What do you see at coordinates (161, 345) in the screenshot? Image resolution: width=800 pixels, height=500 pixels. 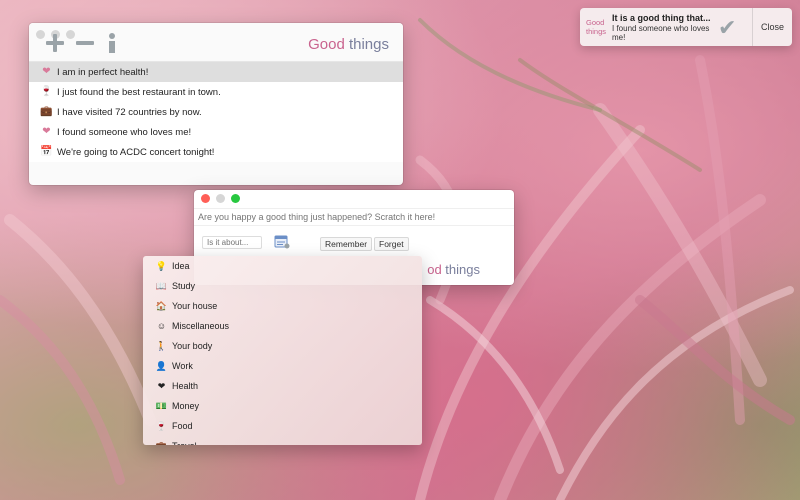 I see `body-icon: 🚶` at bounding box center [161, 345].